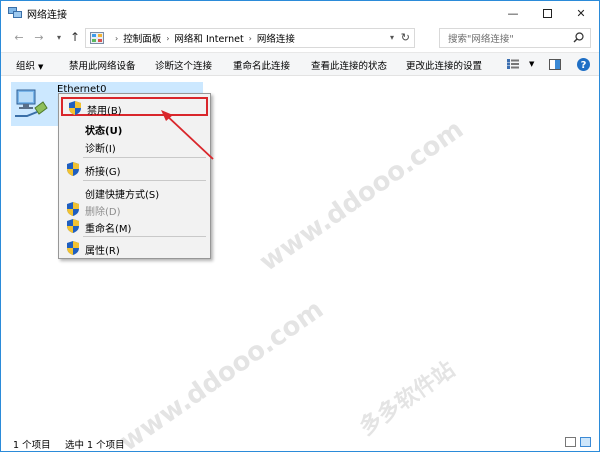 This screenshot has height=452, width=600. I want to click on arrow-right-icon: →, so click(39, 37).